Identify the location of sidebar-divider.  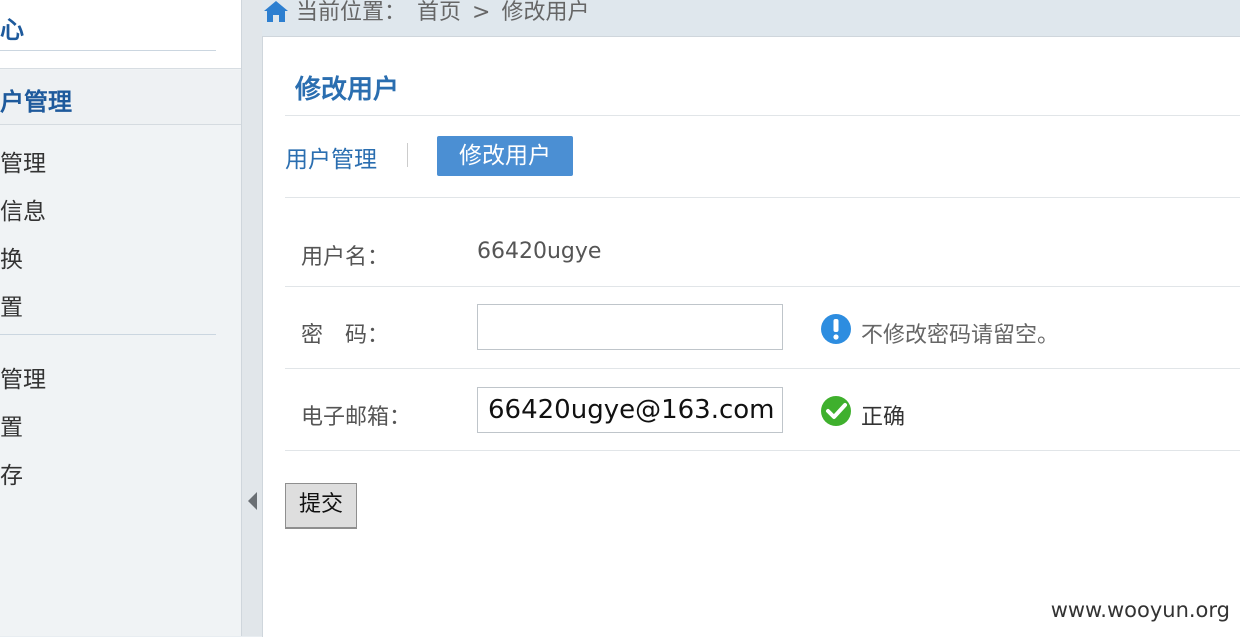
(108, 334).